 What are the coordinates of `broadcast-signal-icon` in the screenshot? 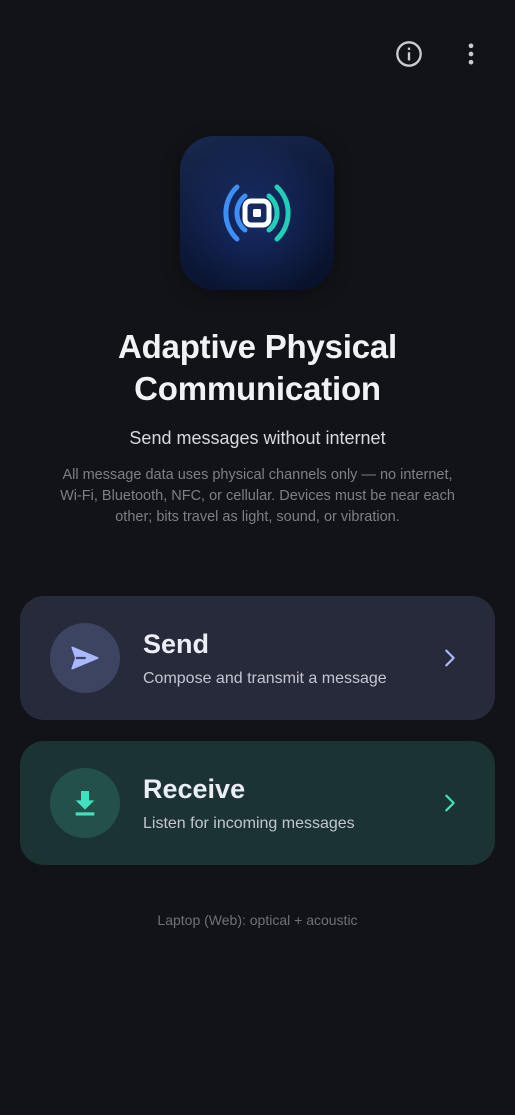 It's located at (257, 213).